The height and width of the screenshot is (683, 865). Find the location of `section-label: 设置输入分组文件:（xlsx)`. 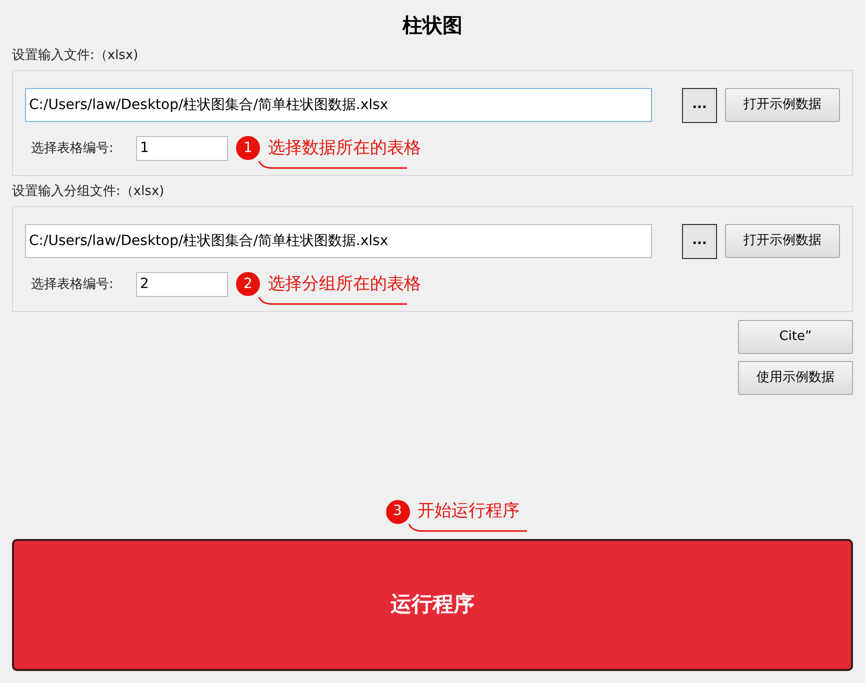

section-label: 设置输入分组文件:（xlsx) is located at coordinates (89, 192).